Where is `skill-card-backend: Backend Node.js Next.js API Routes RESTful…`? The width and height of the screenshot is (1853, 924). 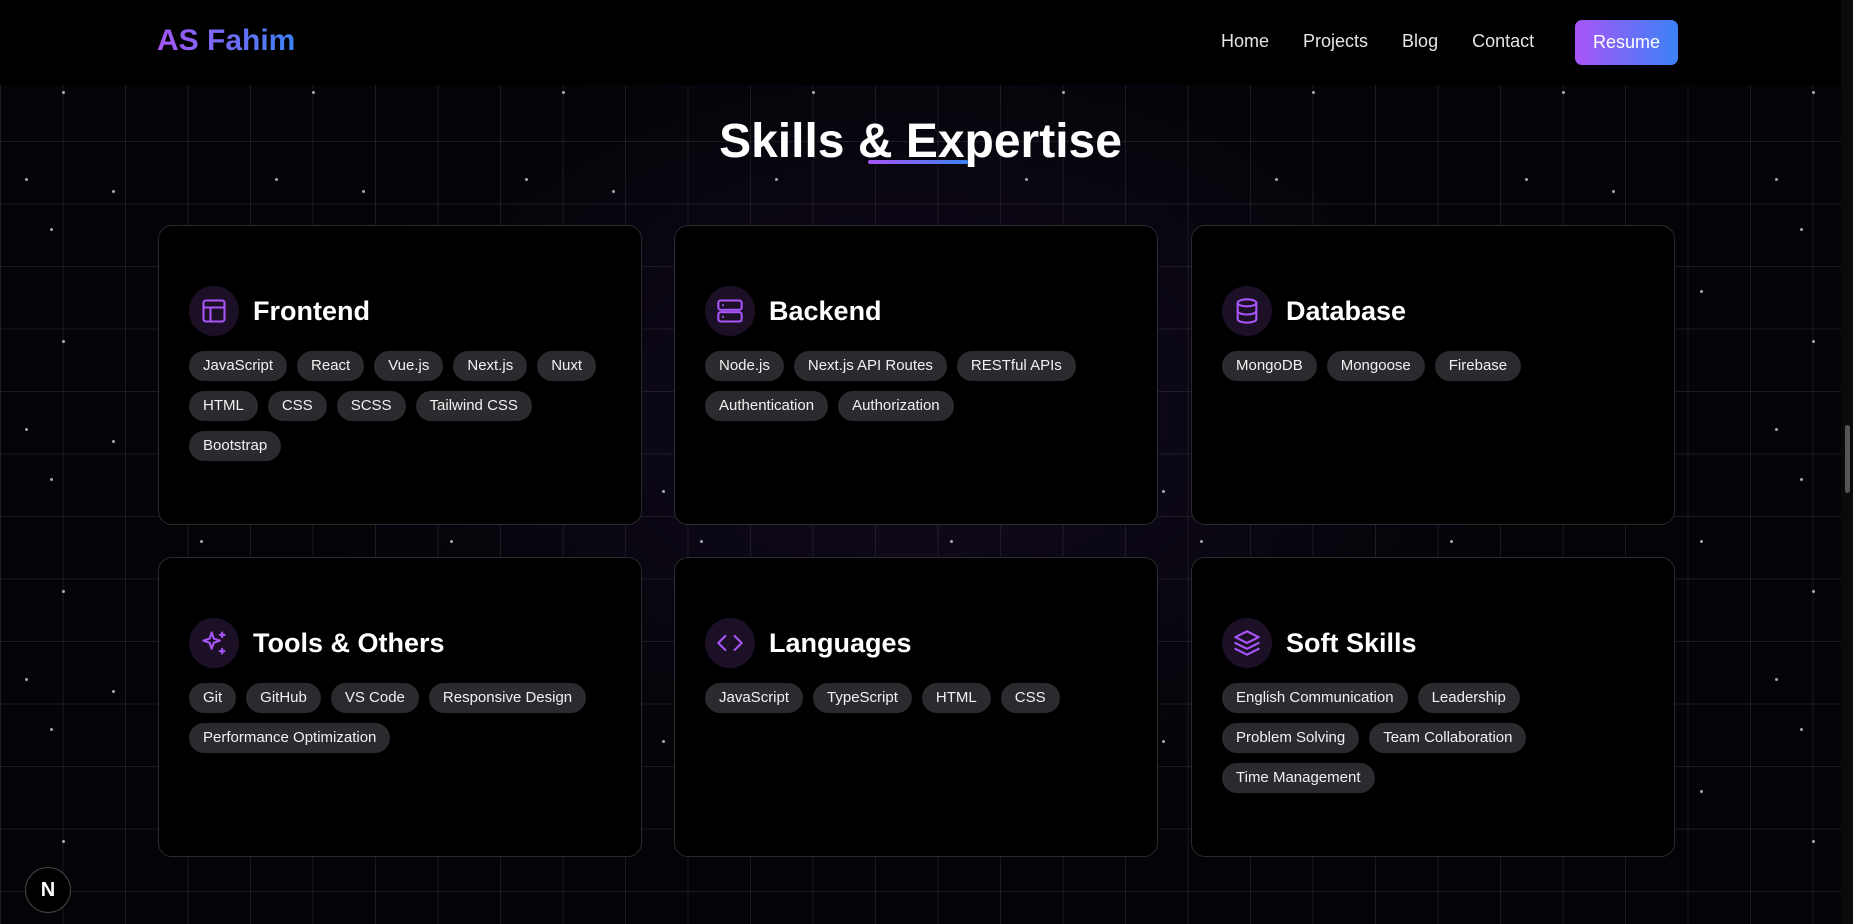
skill-card-backend: Backend Node.js Next.js API Routes RESTful… is located at coordinates (916, 375).